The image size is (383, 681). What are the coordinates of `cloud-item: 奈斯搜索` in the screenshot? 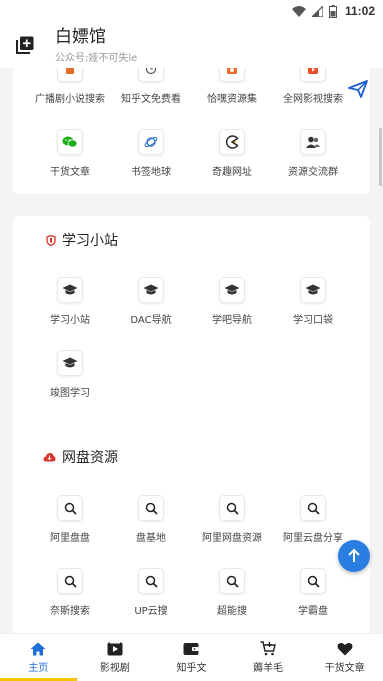 It's located at (70, 592).